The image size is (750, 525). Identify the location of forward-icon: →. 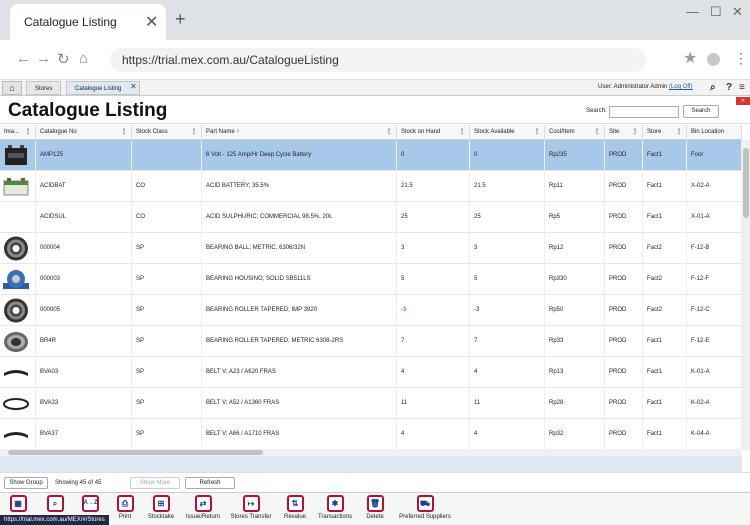
(43, 58).